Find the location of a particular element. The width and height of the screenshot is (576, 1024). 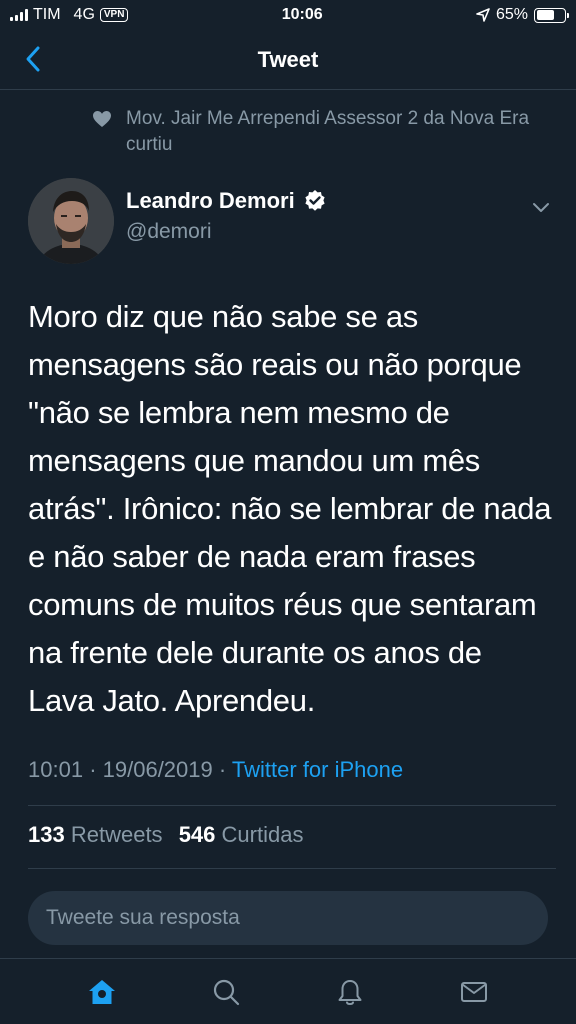

battery-icon is located at coordinates (551, 15).